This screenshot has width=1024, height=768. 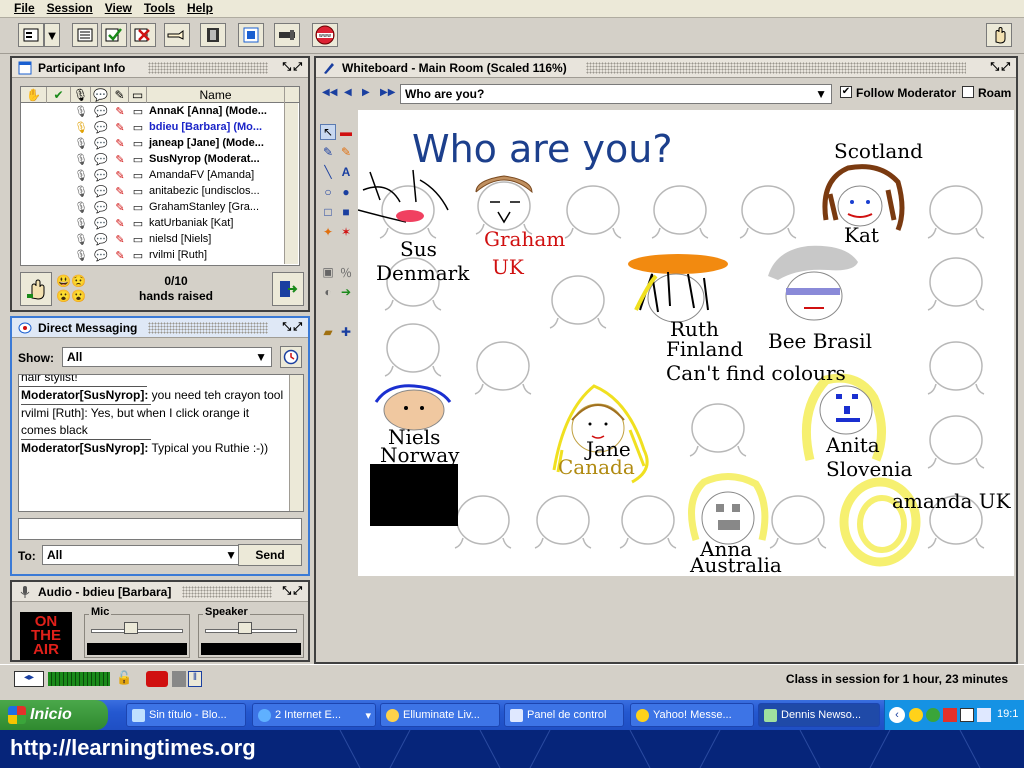 I want to click on eraser-icon: ▬, so click(x=346, y=132).